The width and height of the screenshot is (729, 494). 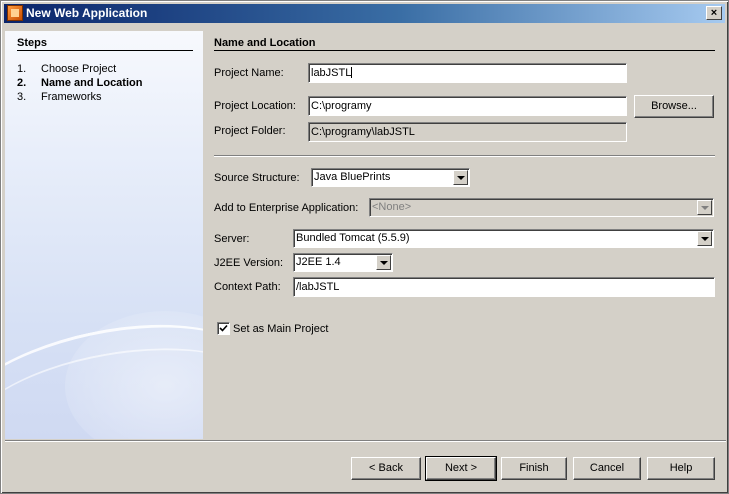 I want to click on separator, so click(x=464, y=156).